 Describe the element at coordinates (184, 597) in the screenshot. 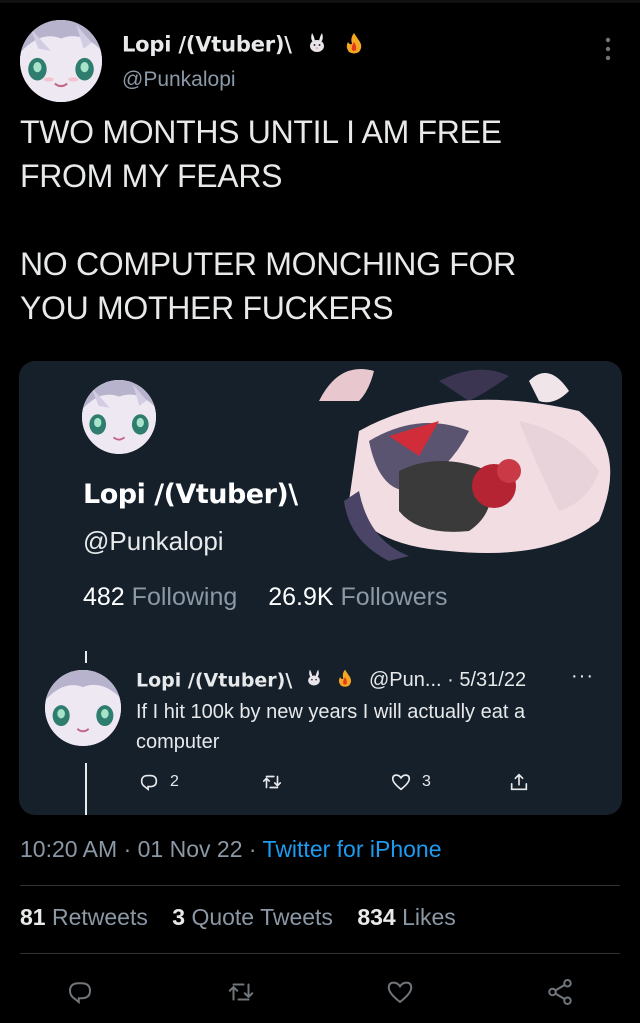

I see `following-label: Following` at that location.